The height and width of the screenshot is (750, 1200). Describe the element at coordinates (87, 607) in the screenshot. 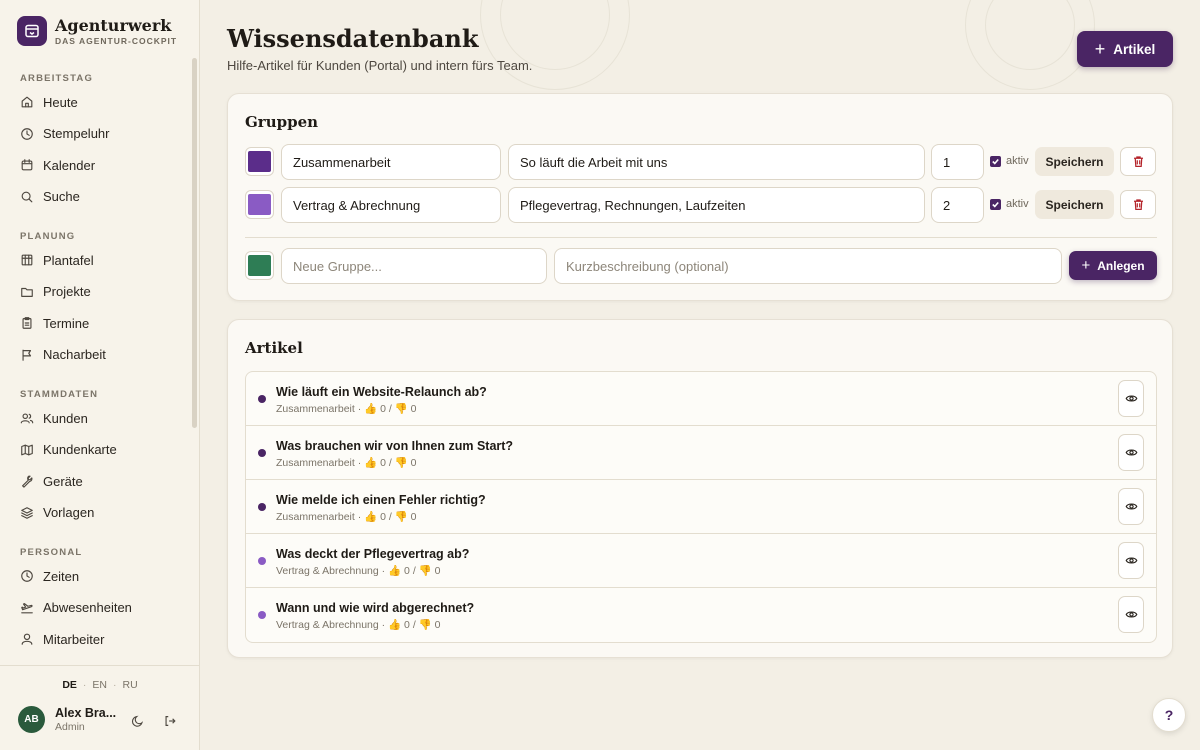

I see `sidebar-item-label: Abwesenheiten` at that location.